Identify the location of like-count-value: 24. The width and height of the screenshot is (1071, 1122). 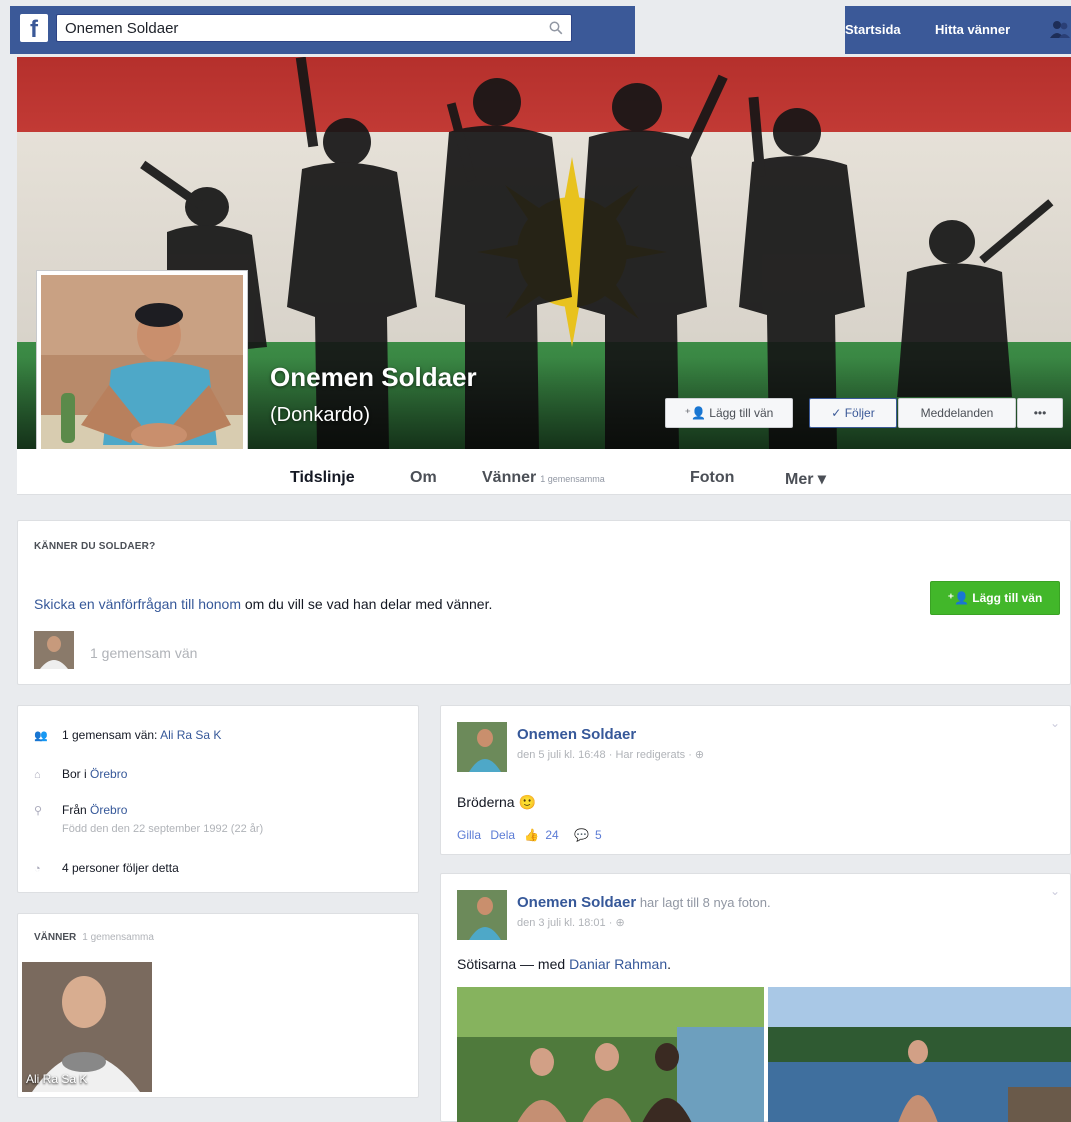
(552, 835).